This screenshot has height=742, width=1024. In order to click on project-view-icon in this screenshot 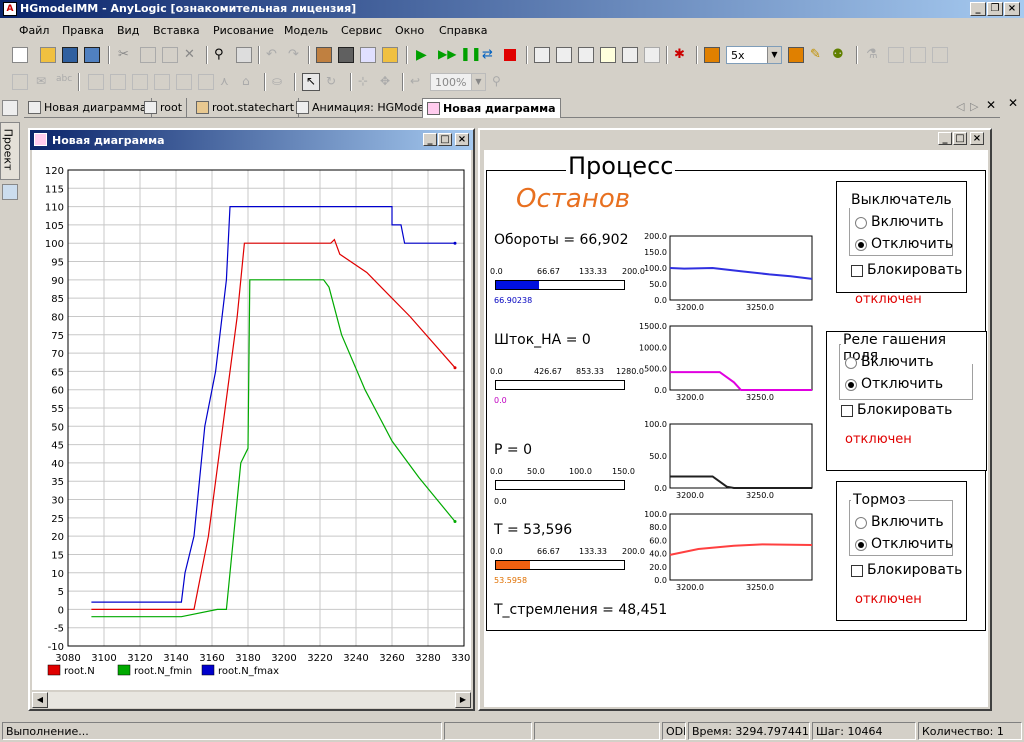, I will do `click(10, 108)`.